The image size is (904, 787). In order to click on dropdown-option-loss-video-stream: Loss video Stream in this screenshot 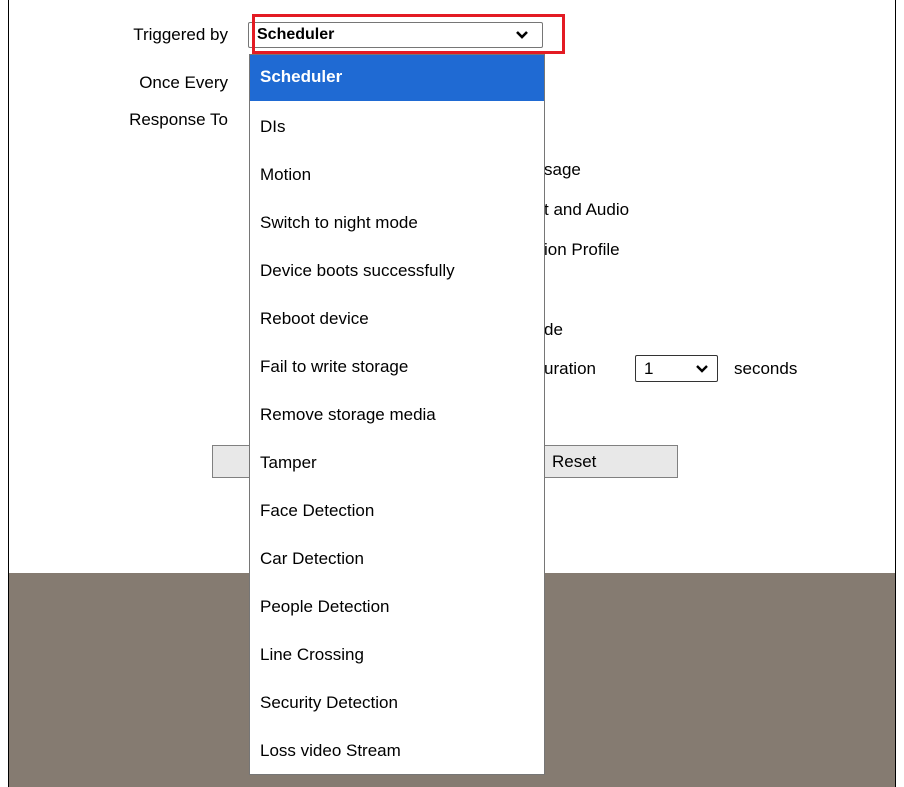, I will do `click(397, 750)`.